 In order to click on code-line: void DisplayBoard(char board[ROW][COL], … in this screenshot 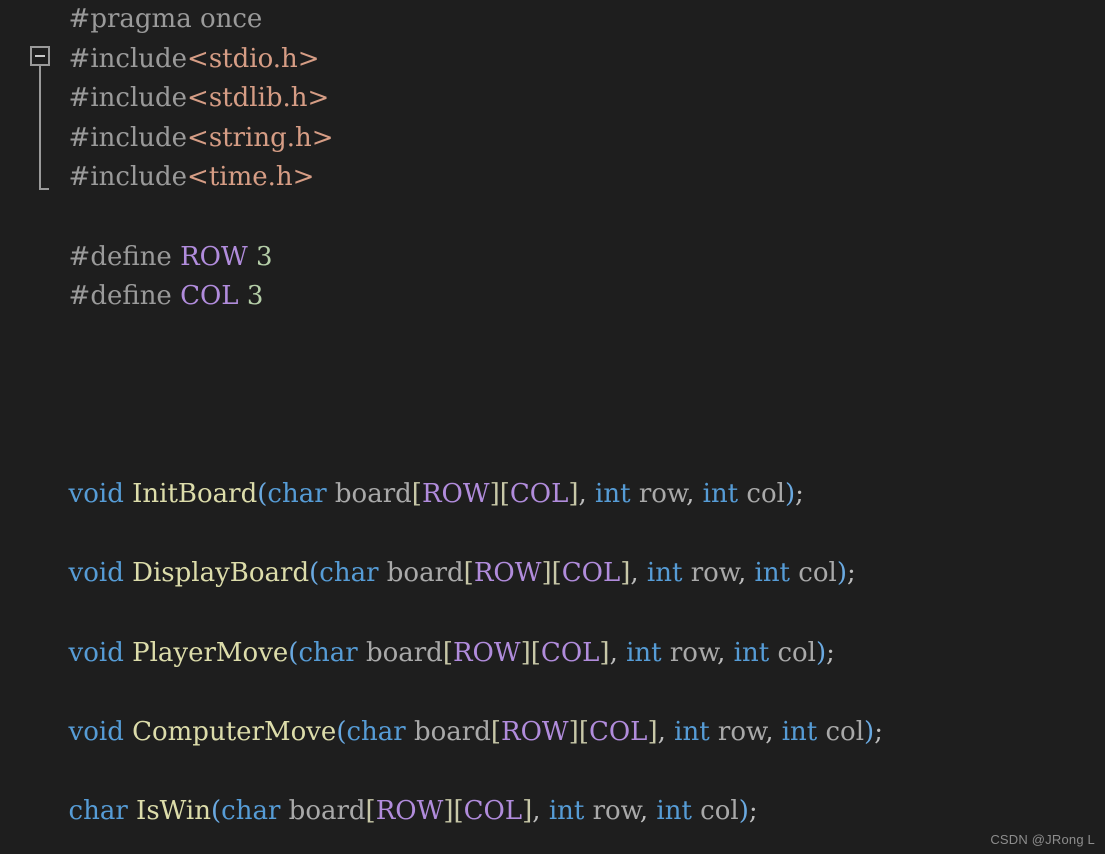, I will do `click(578, 574)`.